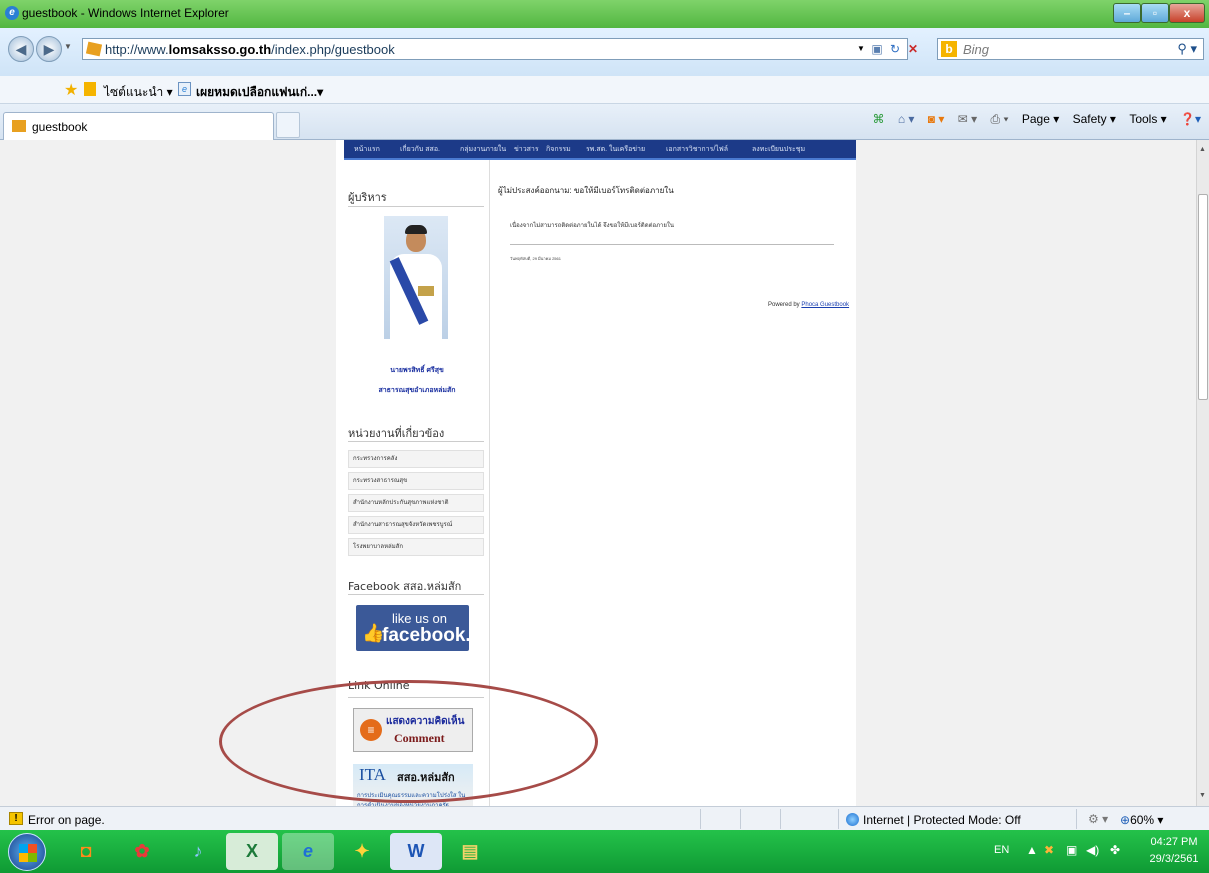 The width and height of the screenshot is (1209, 873). I want to click on facebook-heading: Facebook สสอ.หล่มสัก, so click(405, 586).